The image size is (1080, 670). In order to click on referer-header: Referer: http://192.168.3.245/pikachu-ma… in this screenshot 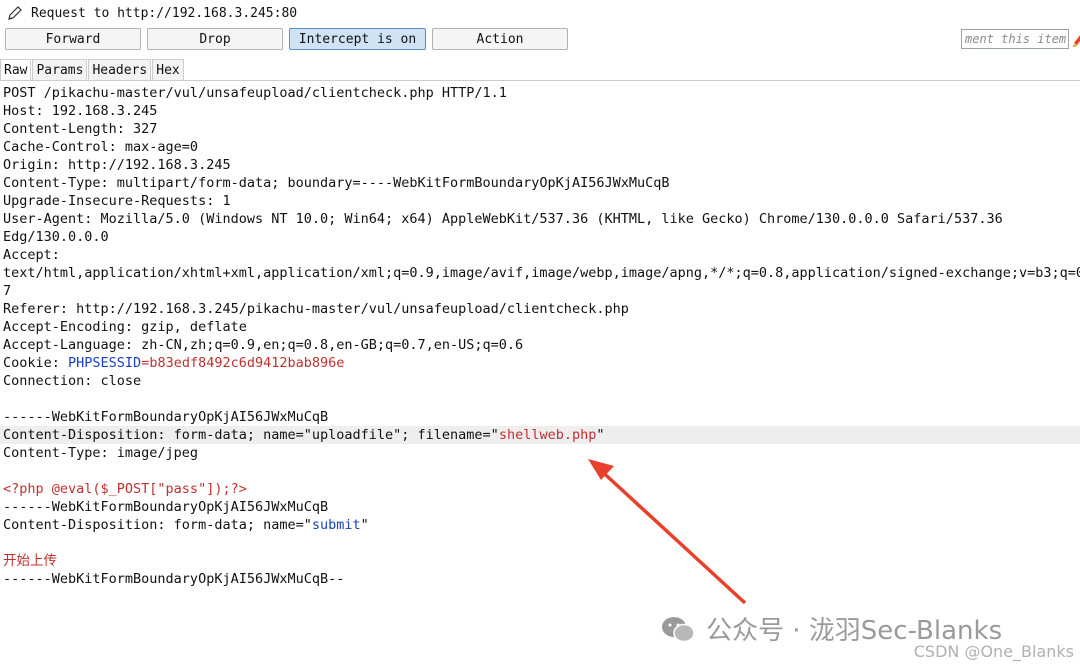, I will do `click(316, 309)`.